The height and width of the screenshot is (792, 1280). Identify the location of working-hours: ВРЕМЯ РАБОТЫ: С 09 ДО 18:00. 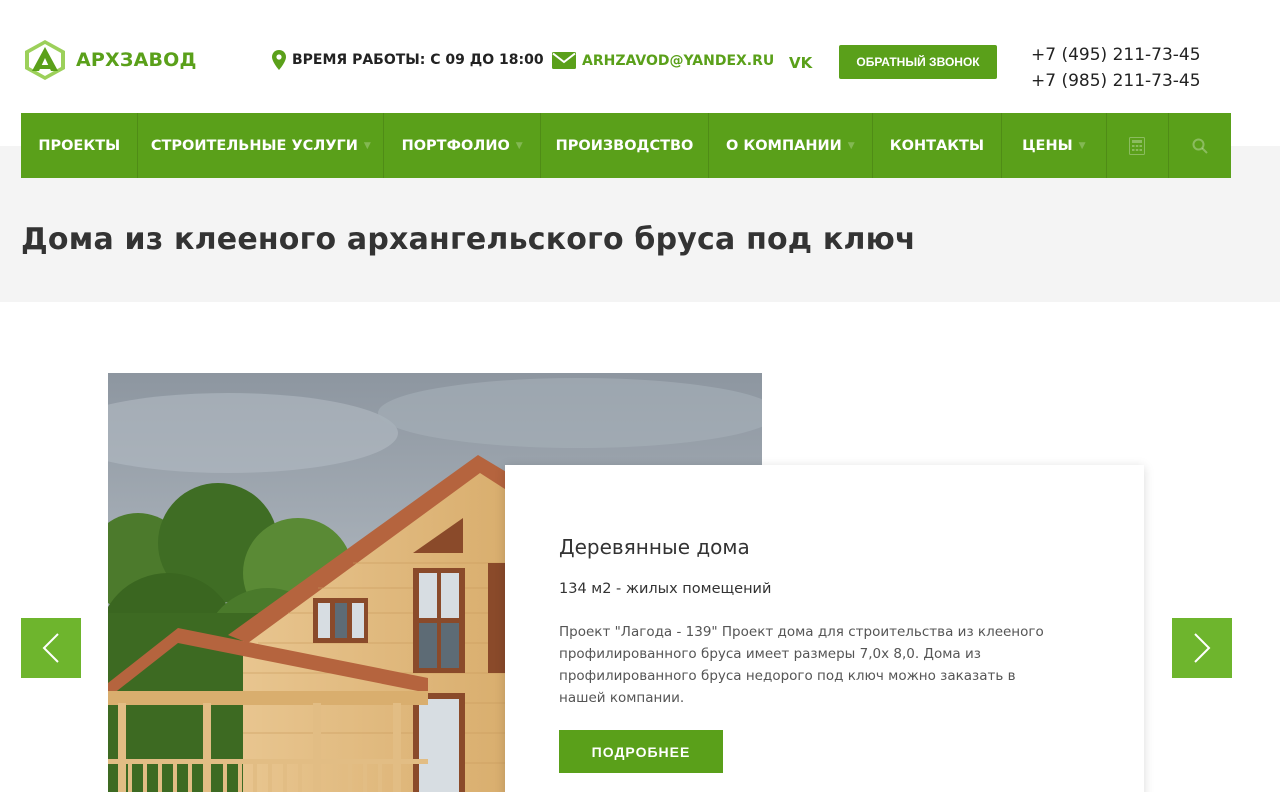
(408, 60).